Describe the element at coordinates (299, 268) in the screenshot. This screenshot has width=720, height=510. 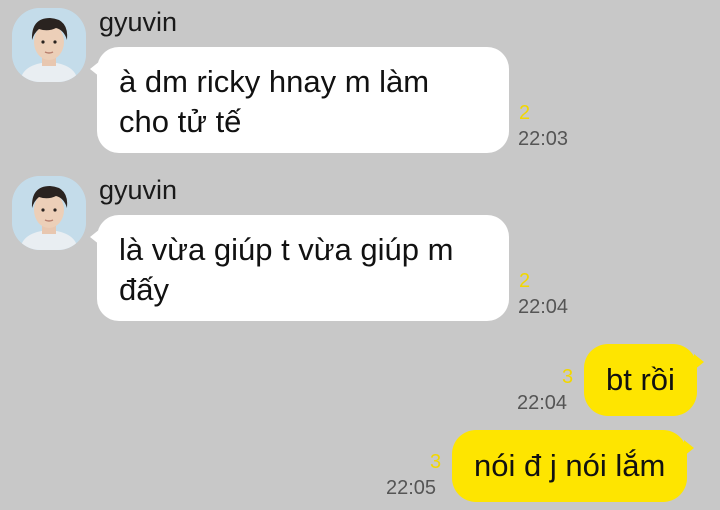
I see `message-bubble-incoming: là vừa giúp t vừa giúp m đấy` at that location.